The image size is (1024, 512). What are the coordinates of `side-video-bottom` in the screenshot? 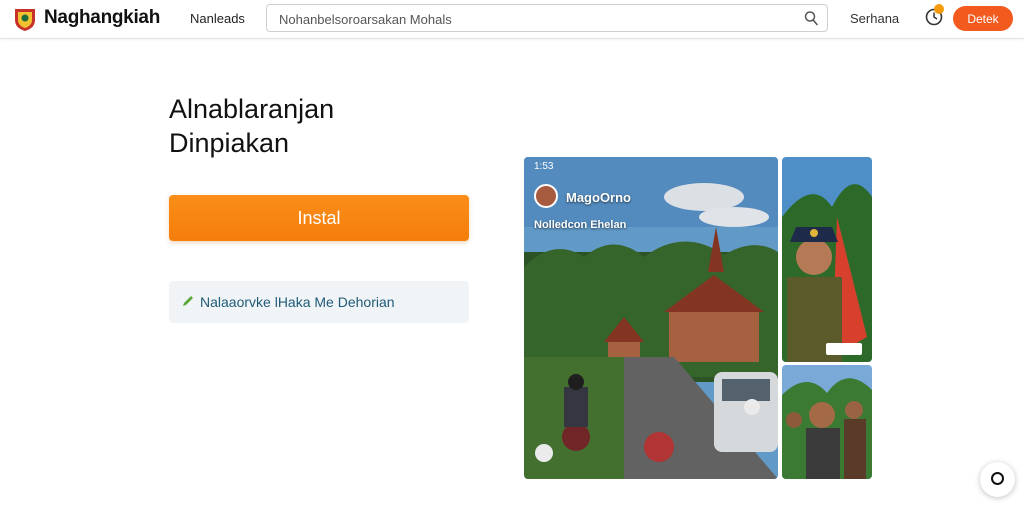 It's located at (827, 422).